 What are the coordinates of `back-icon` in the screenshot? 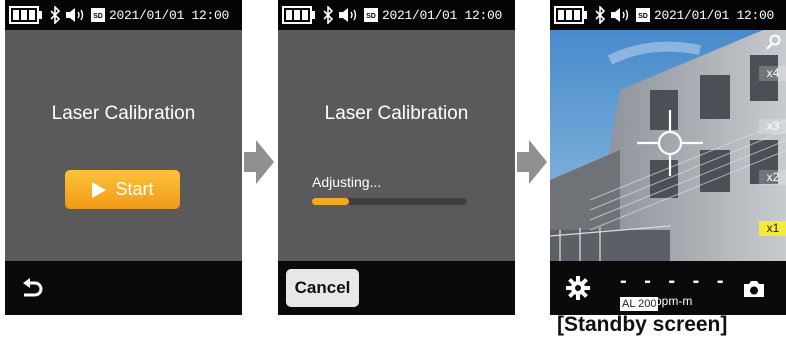 It's located at (32, 289).